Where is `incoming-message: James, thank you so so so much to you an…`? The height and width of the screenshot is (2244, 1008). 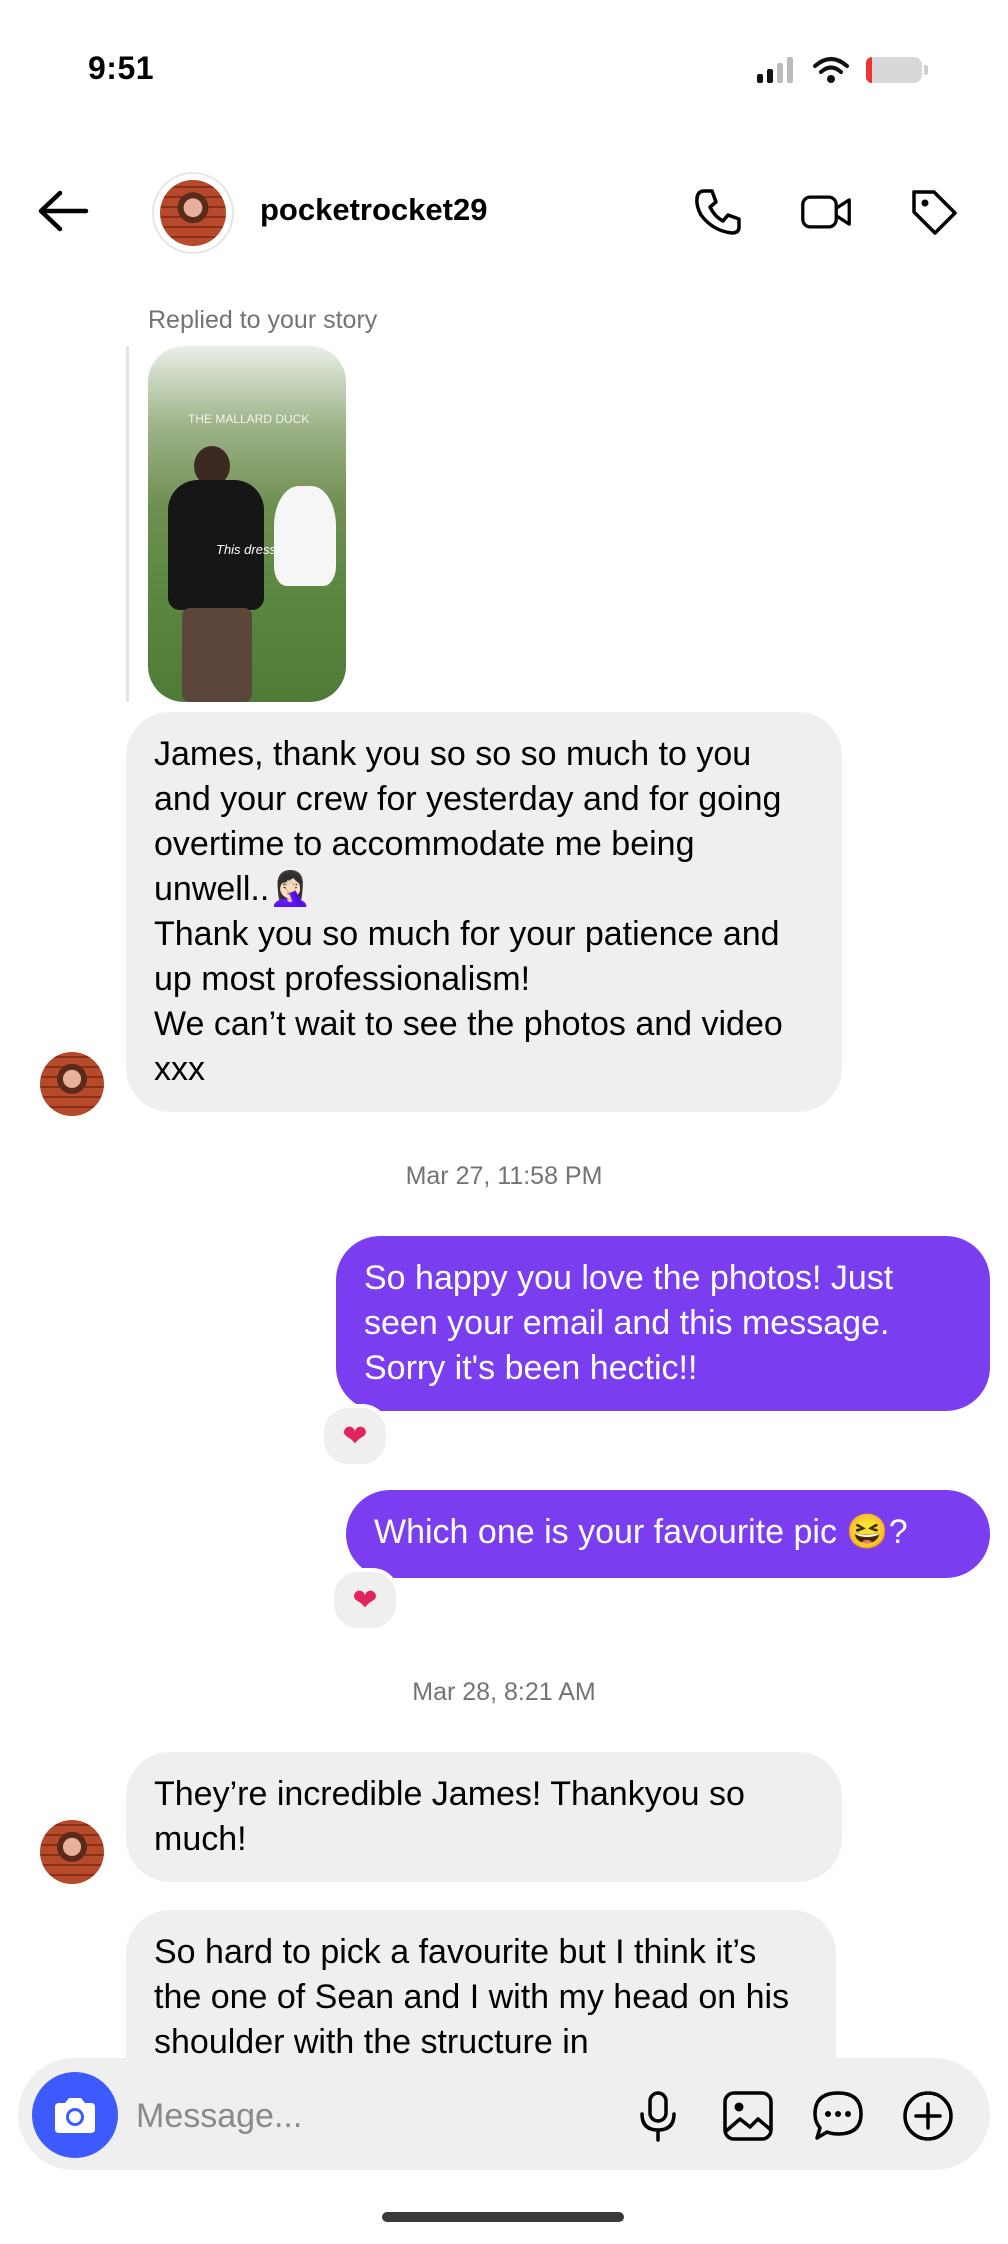
incoming-message: James, thank you so so so much to you an… is located at coordinates (484, 912).